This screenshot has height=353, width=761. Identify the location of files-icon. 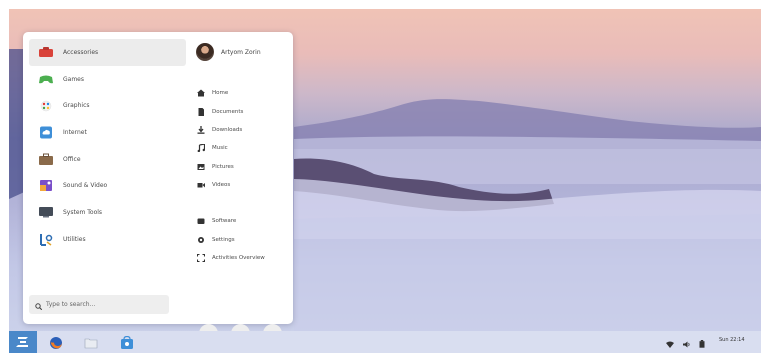
(91, 344).